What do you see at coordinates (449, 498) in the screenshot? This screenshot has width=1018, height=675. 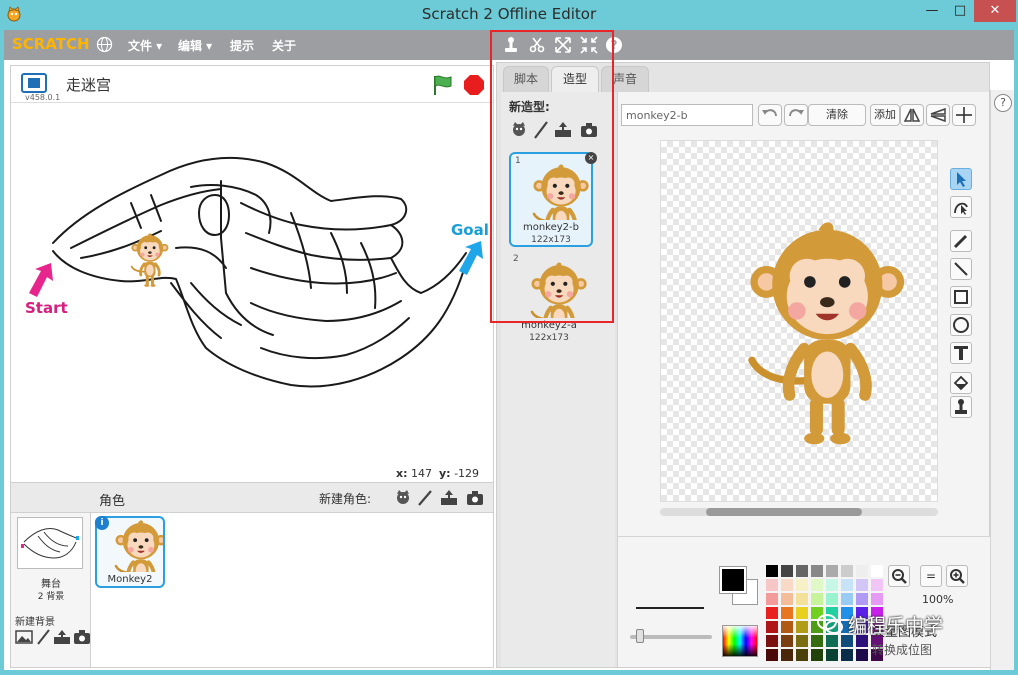 I see `upload-icon` at bounding box center [449, 498].